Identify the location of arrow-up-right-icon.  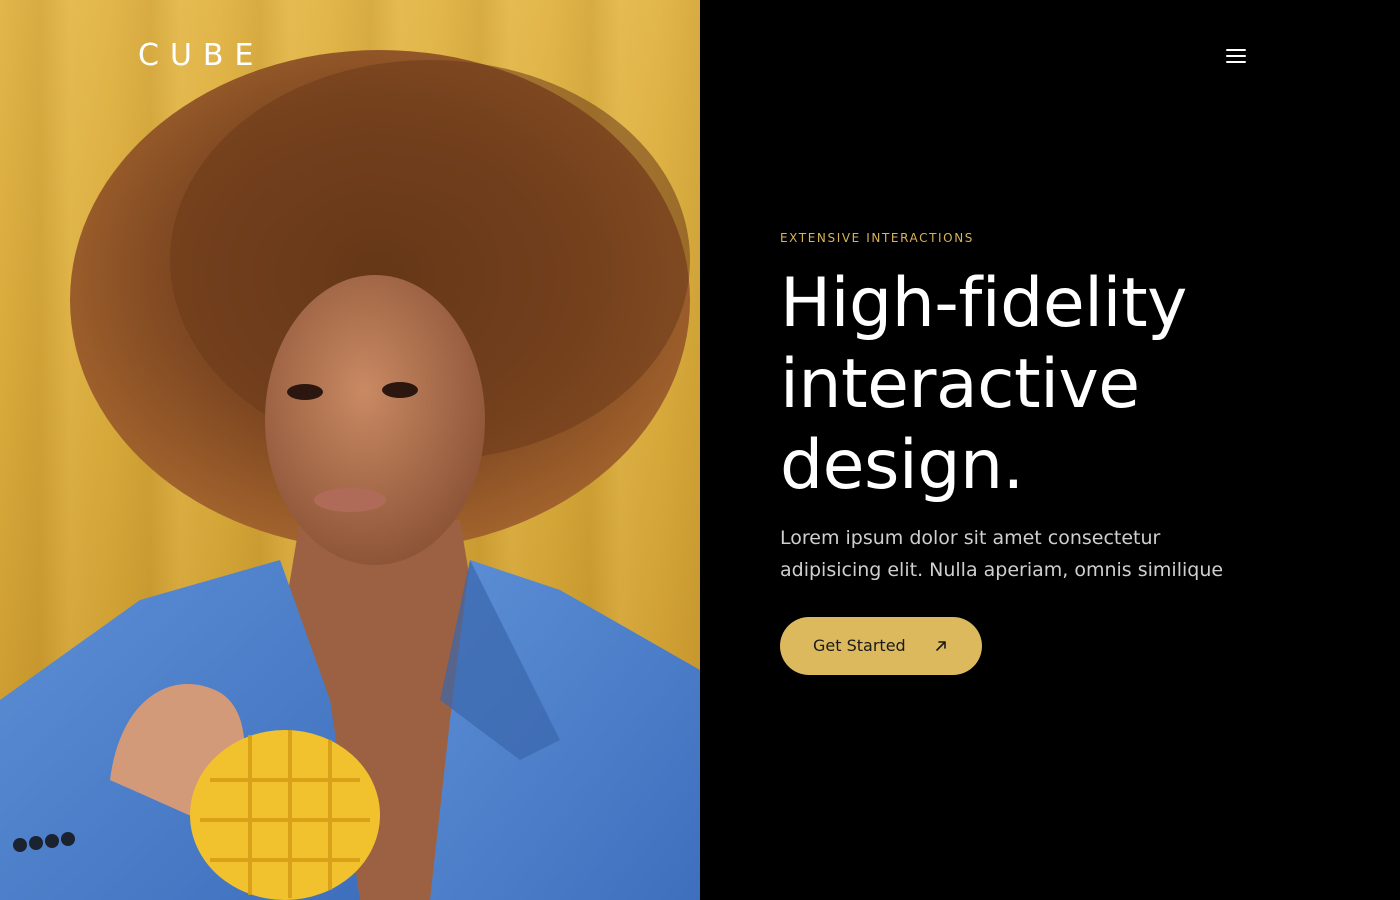
(941, 646).